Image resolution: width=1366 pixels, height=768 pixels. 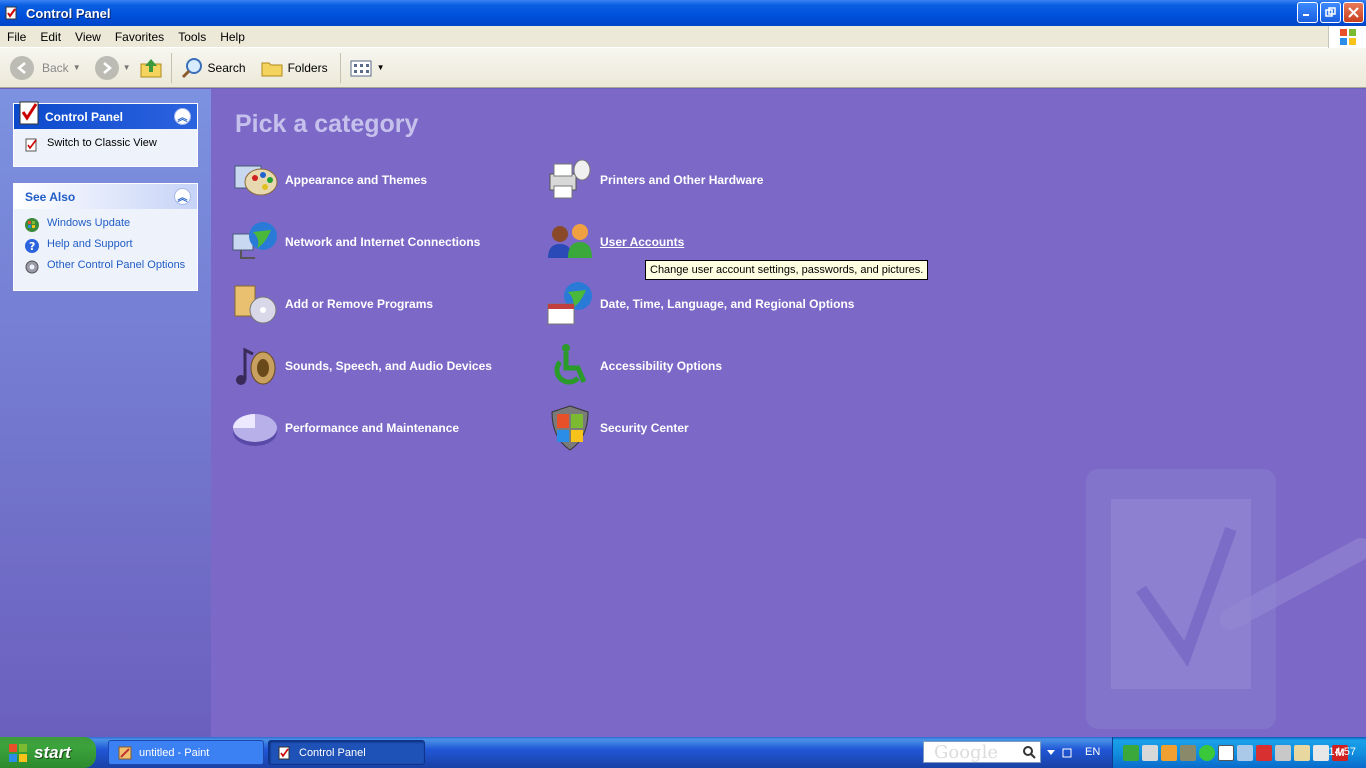 What do you see at coordinates (52, 752) in the screenshot?
I see `start-label: start` at bounding box center [52, 752].